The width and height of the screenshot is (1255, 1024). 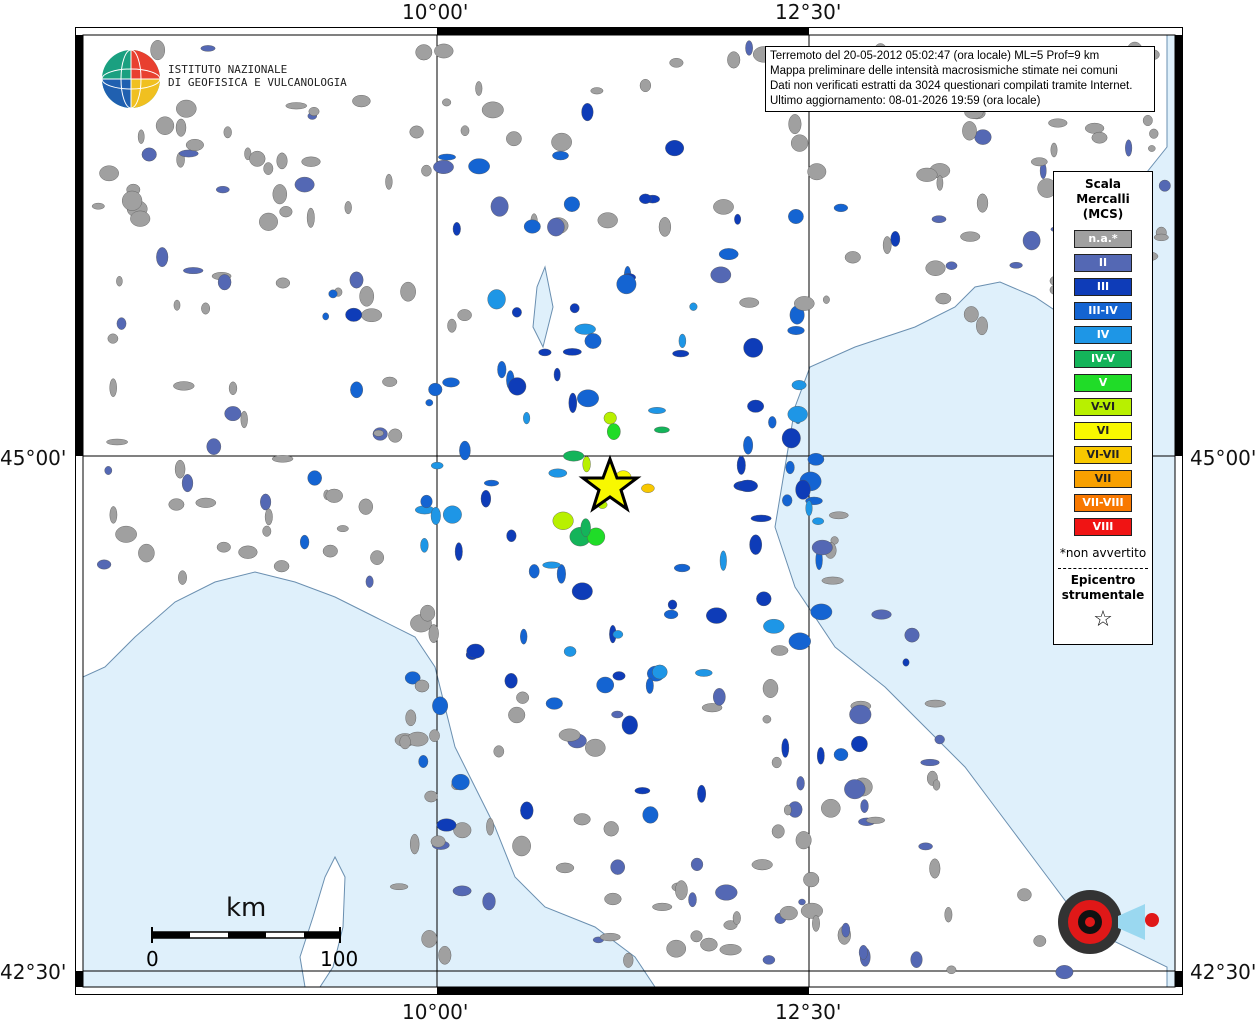 I want to click on ingv-logo-icon, so click(x=131, y=79).